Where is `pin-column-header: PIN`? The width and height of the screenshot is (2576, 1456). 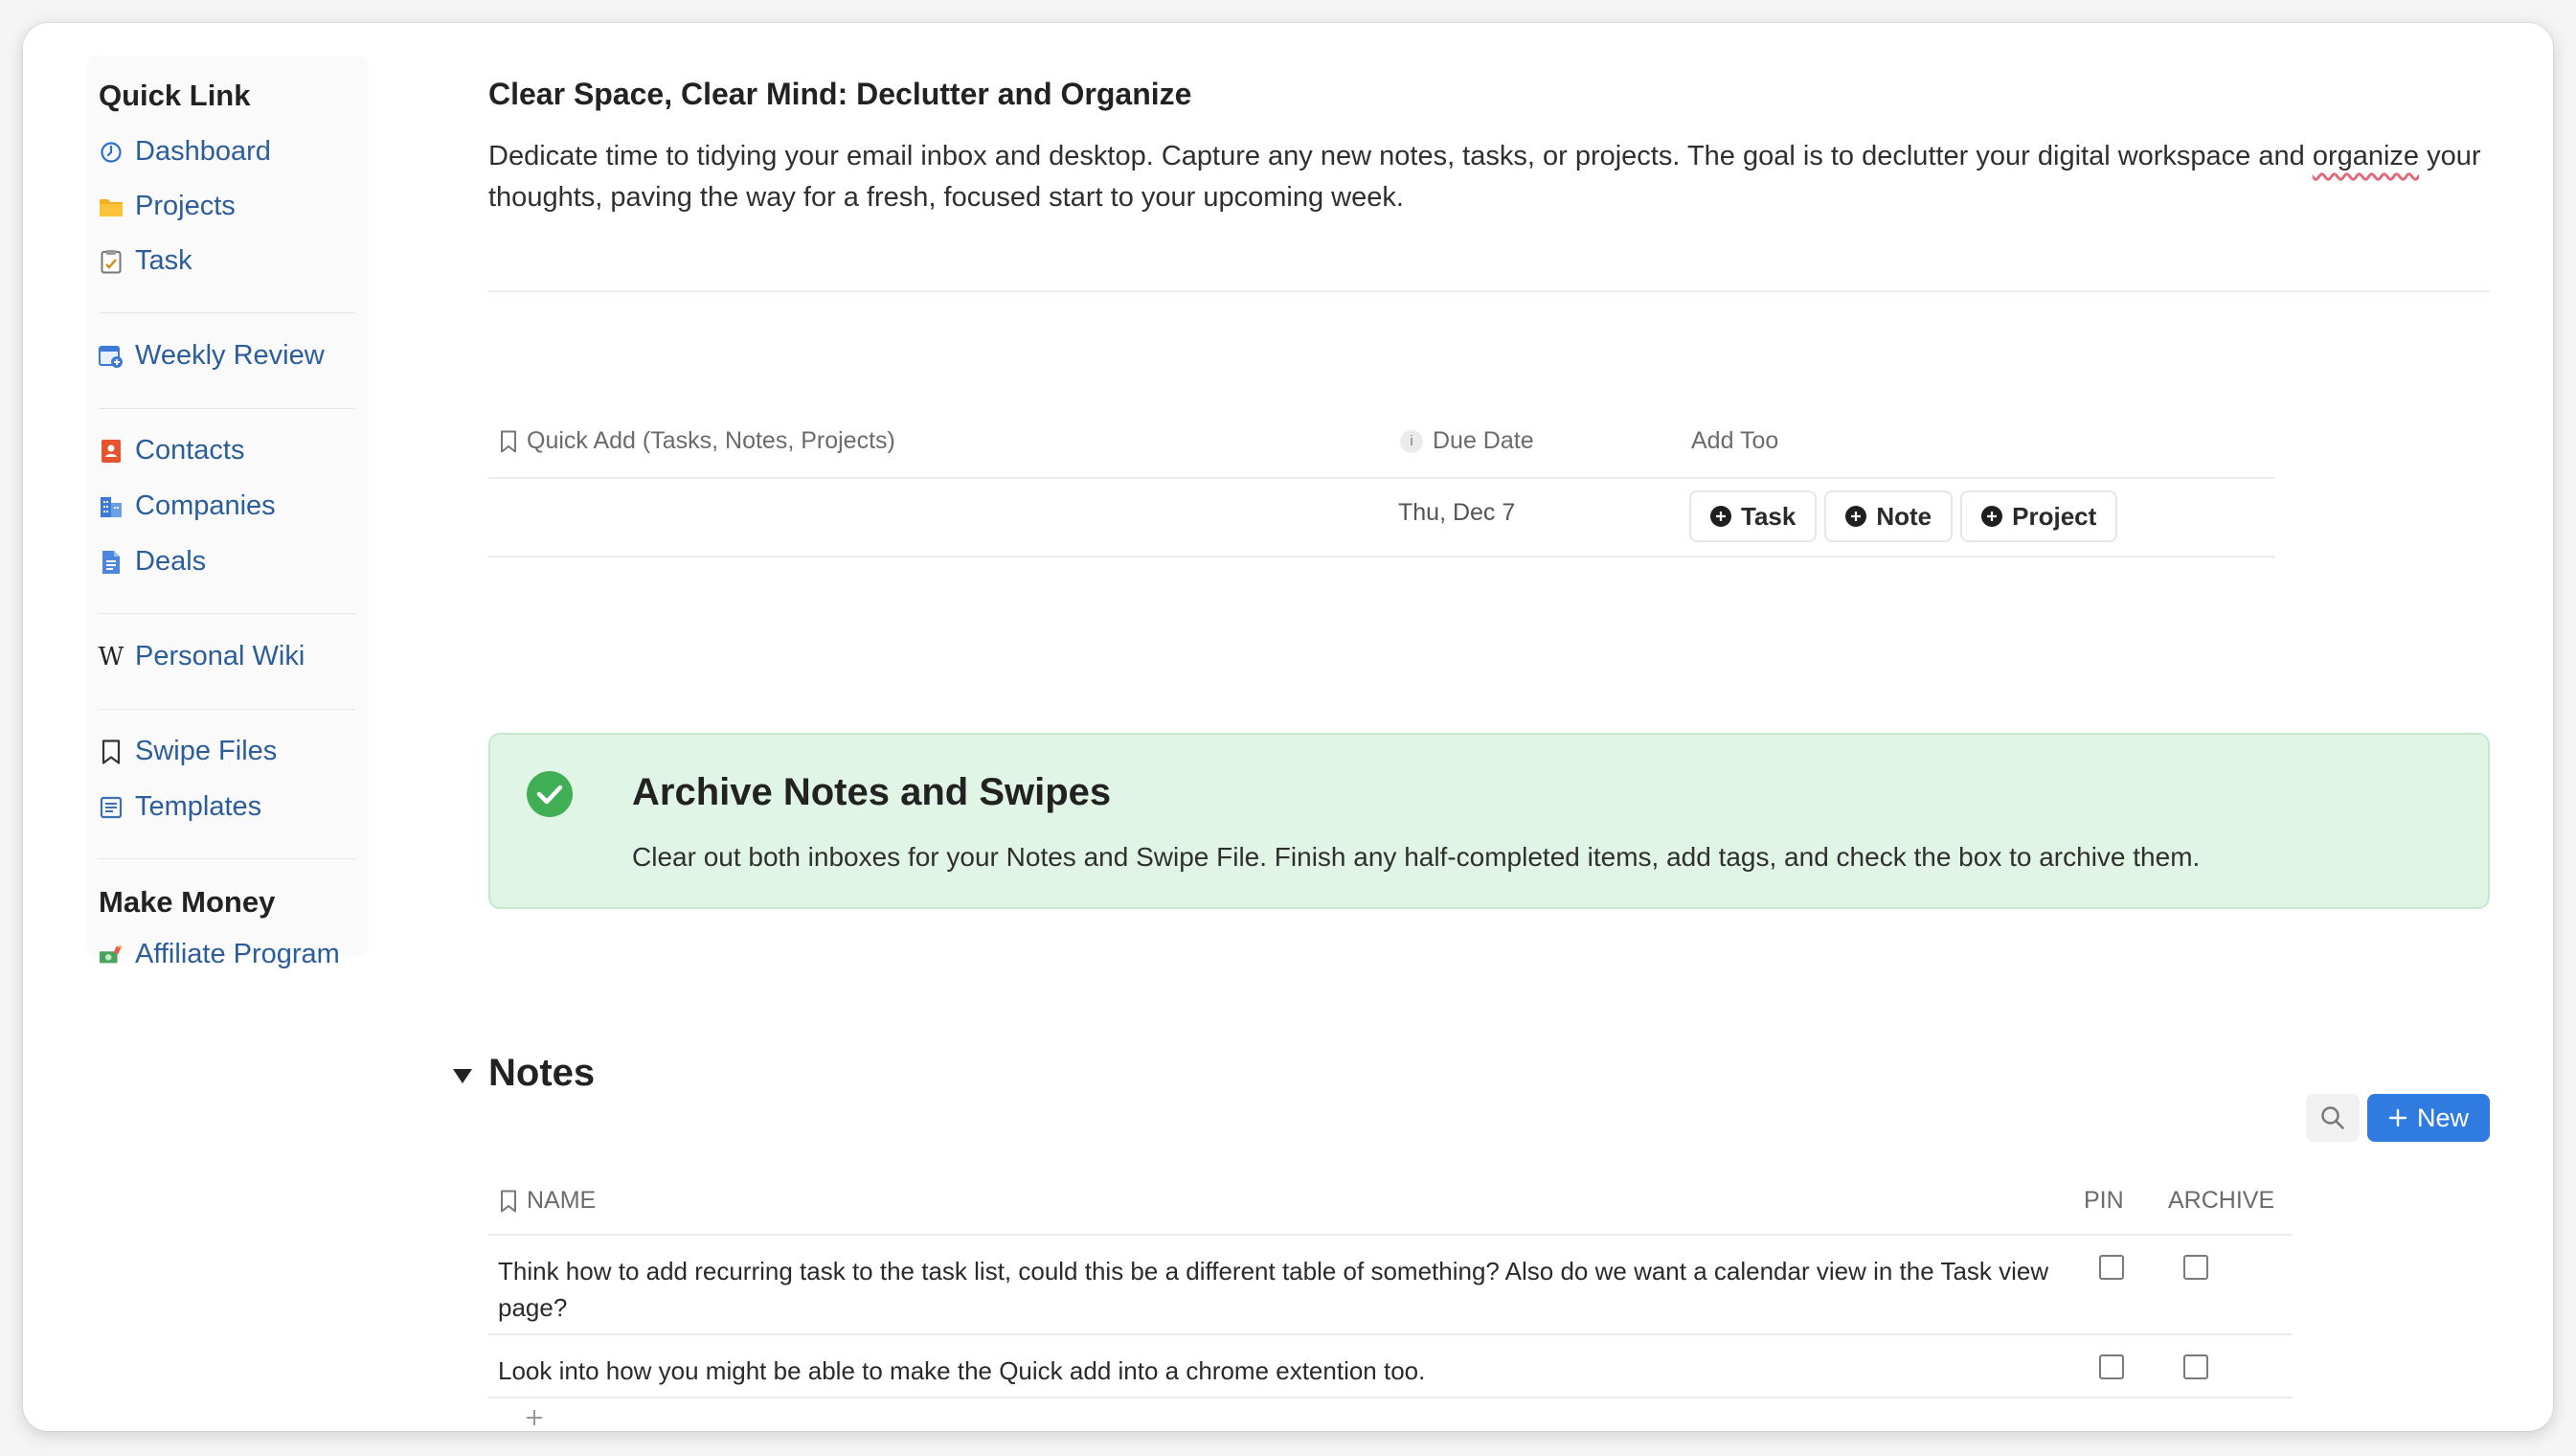
pin-column-header: PIN is located at coordinates (2104, 1201).